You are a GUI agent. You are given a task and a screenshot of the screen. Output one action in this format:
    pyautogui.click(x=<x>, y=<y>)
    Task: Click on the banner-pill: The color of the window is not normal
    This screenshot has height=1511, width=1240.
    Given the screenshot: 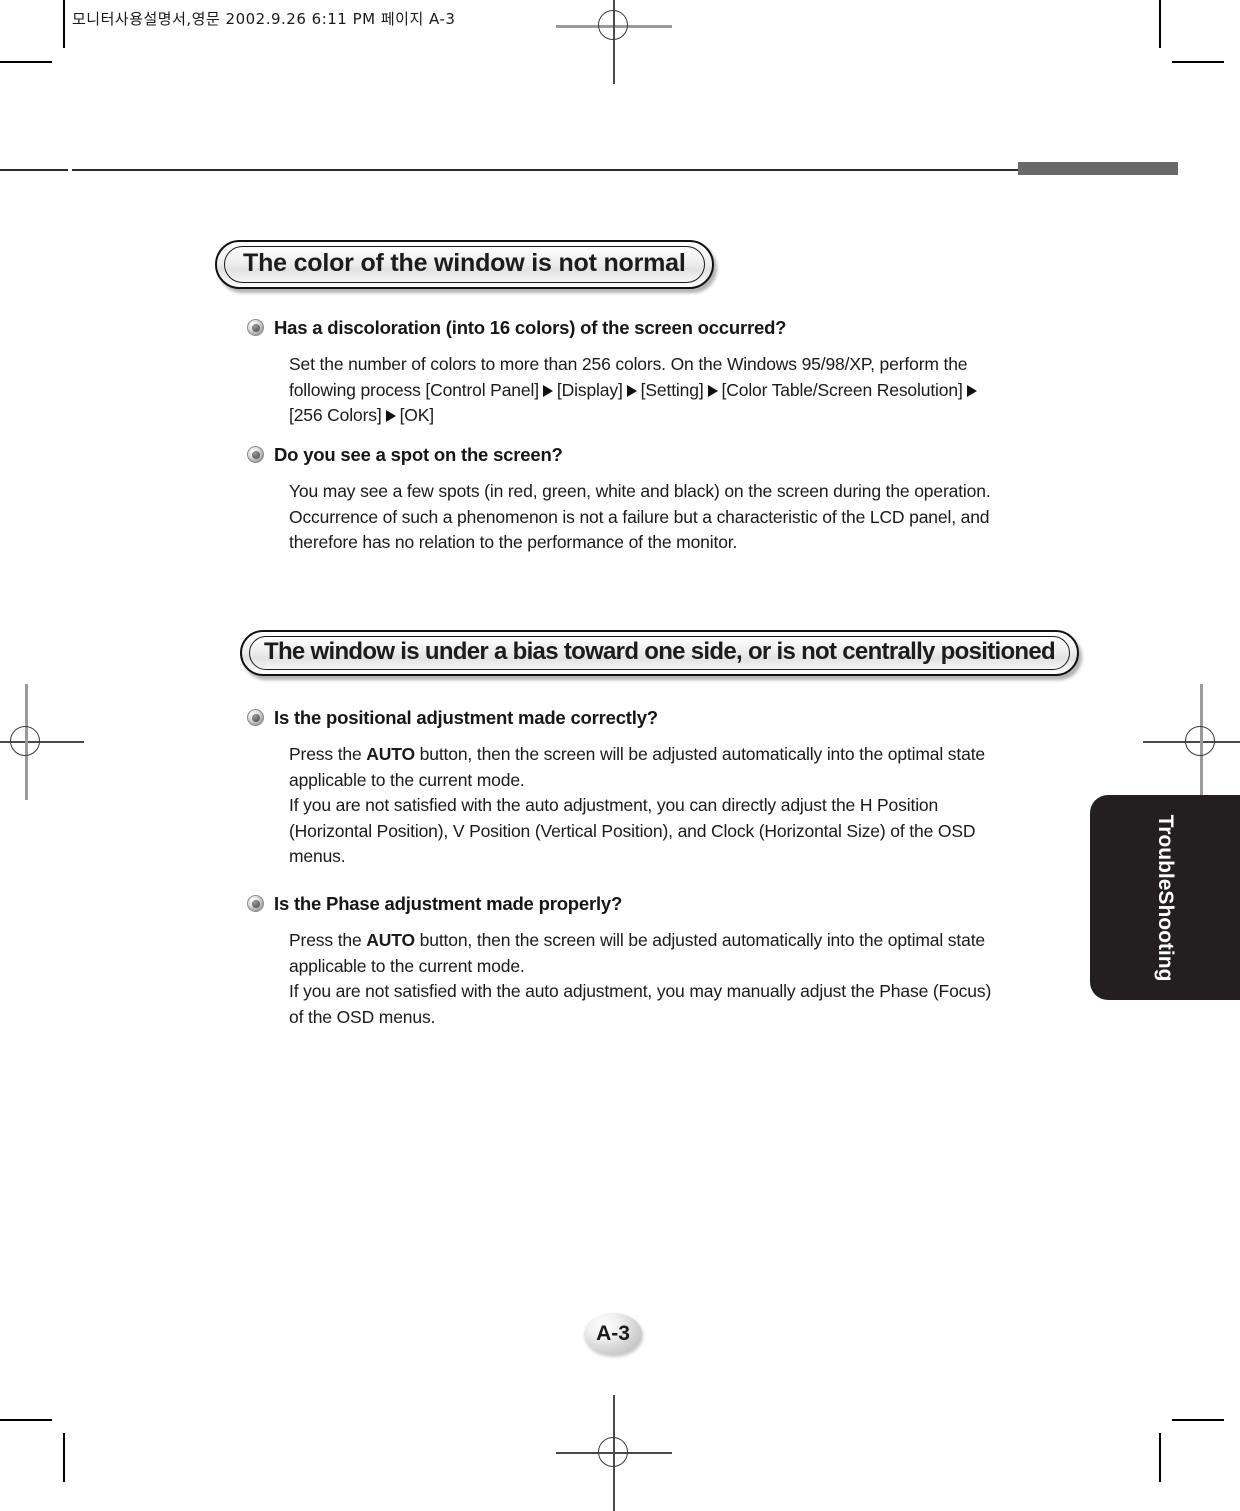 What is the action you would take?
    pyautogui.click(x=464, y=264)
    